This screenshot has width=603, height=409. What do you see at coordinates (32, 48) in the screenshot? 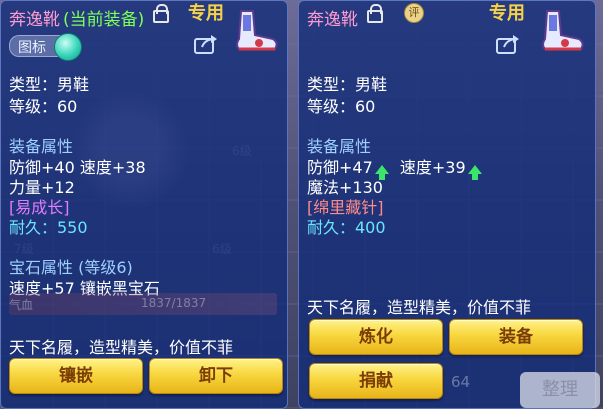
I see `icon-toggle-label: 图标` at bounding box center [32, 48].